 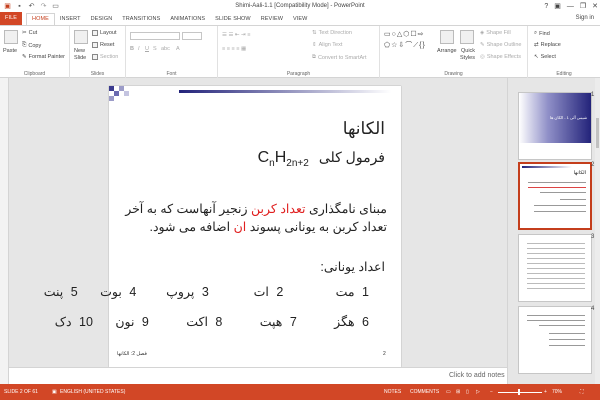 I want to click on new-slide-button-line2: Slide, so click(x=80, y=58).